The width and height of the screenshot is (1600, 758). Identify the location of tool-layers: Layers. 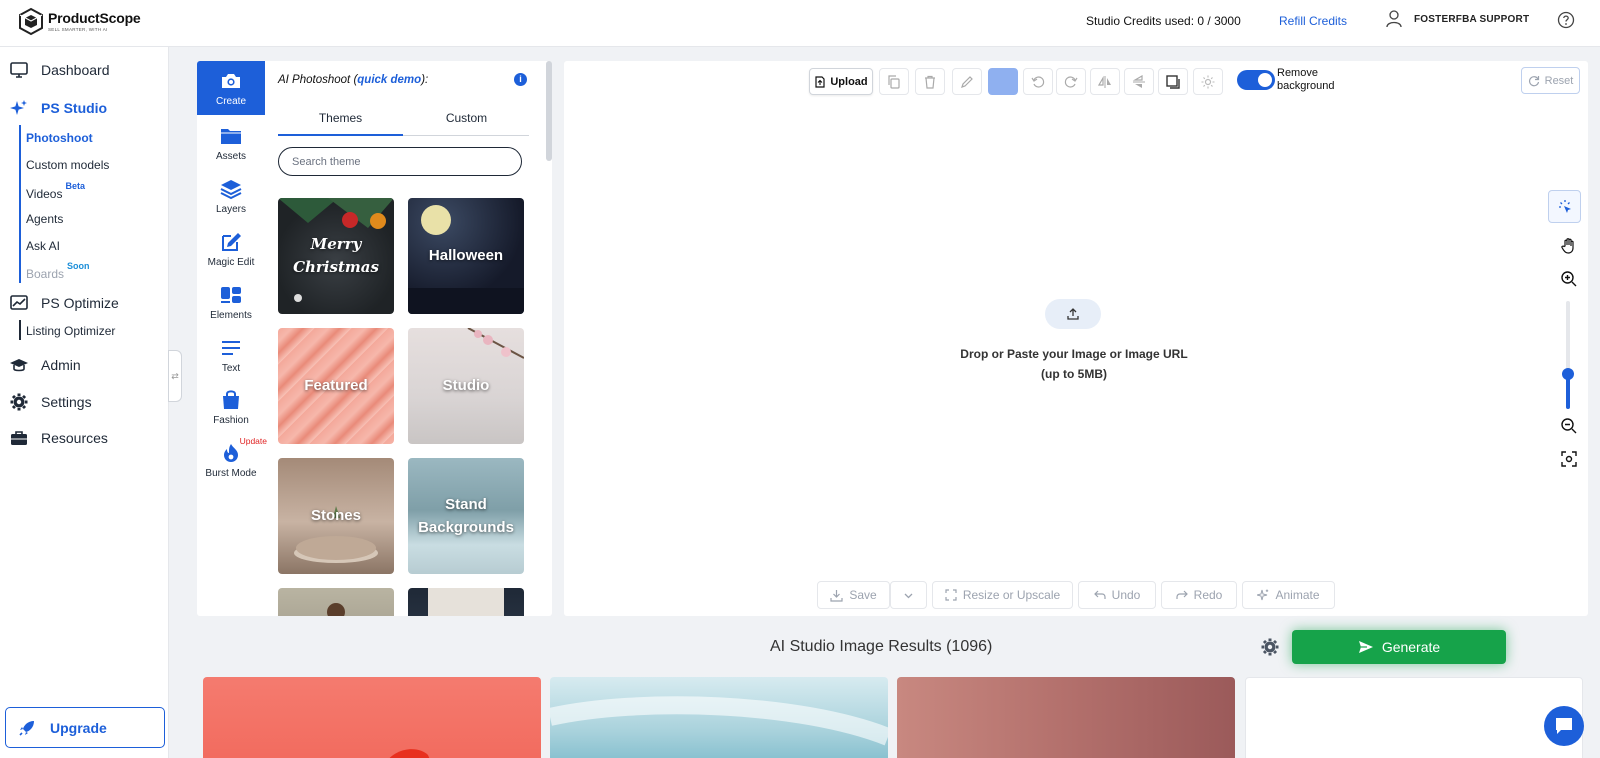
(231, 196).